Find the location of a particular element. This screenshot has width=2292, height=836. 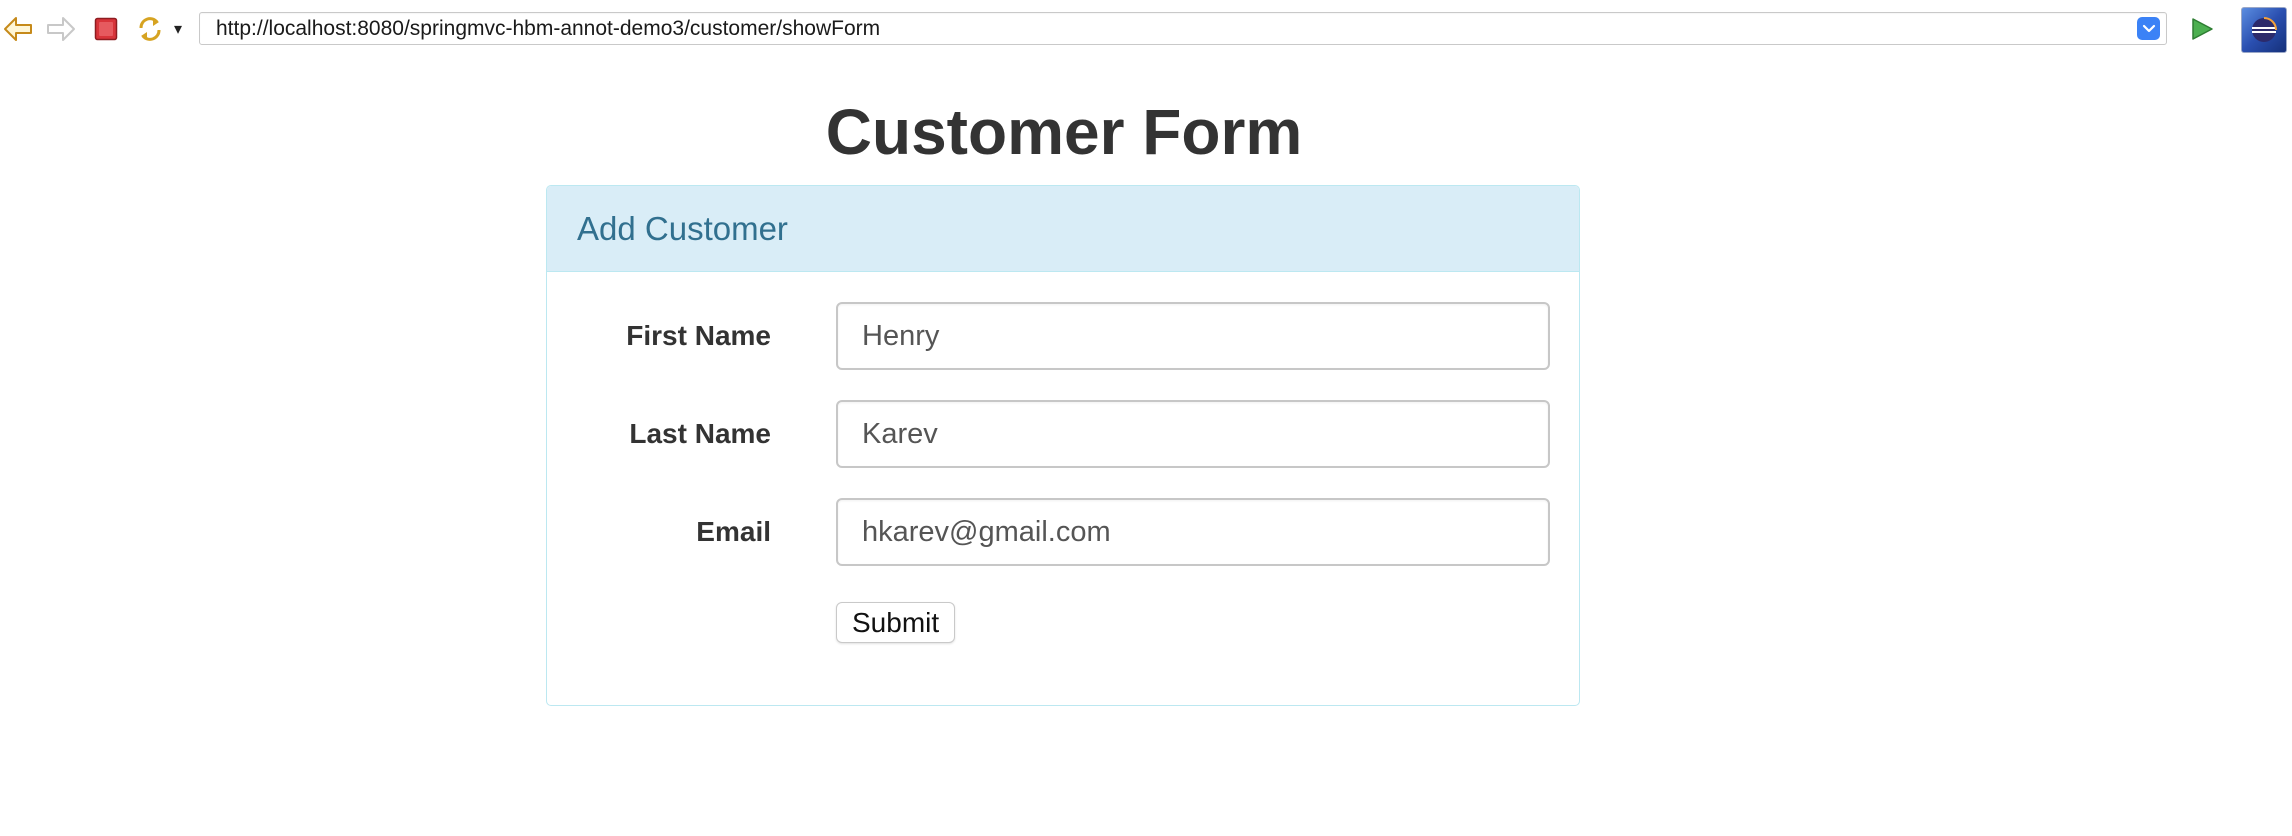

eclipse-logo-icon is located at coordinates (2264, 30).